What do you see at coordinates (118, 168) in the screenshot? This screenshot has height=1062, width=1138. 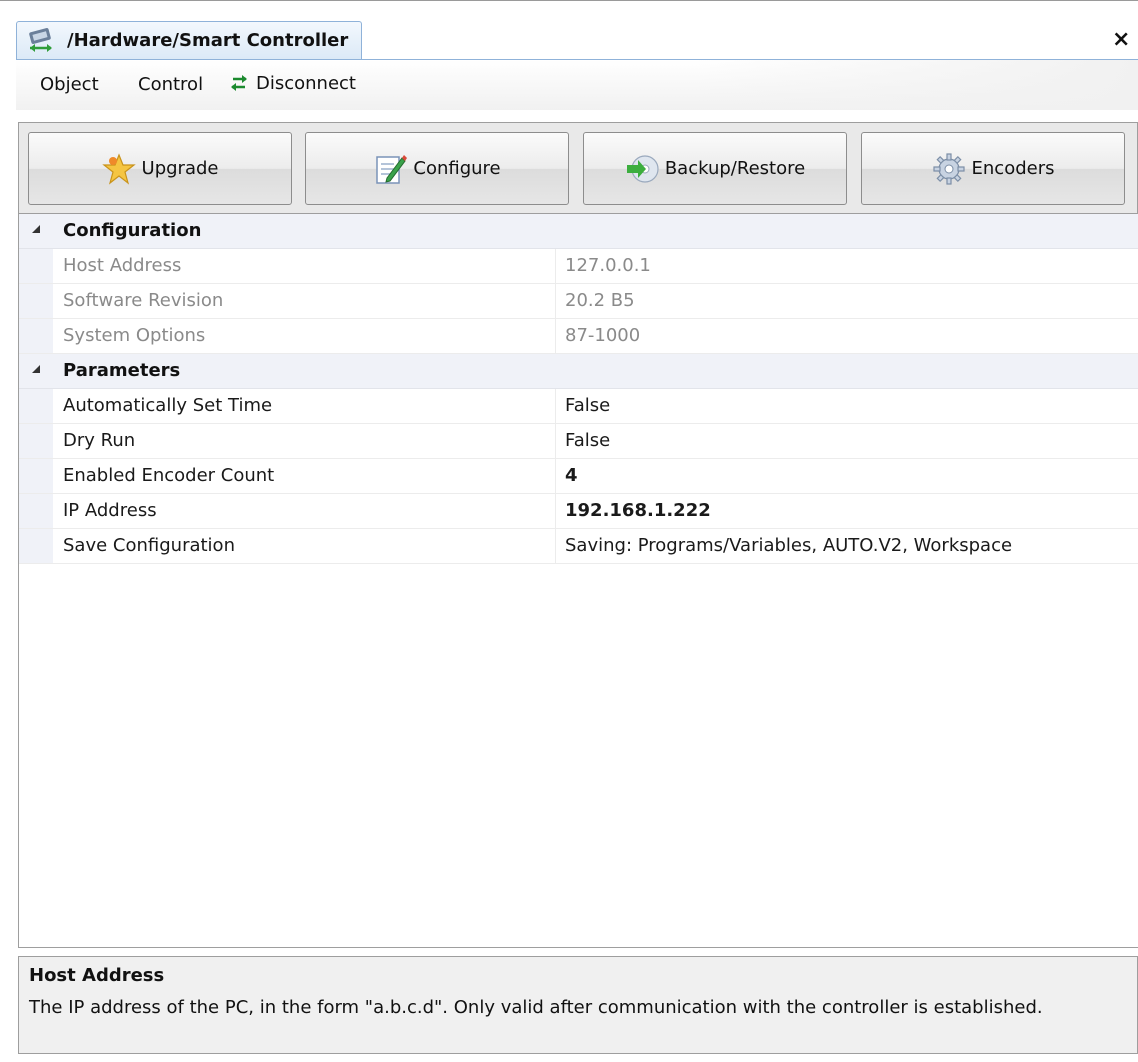 I see `star-icon` at bounding box center [118, 168].